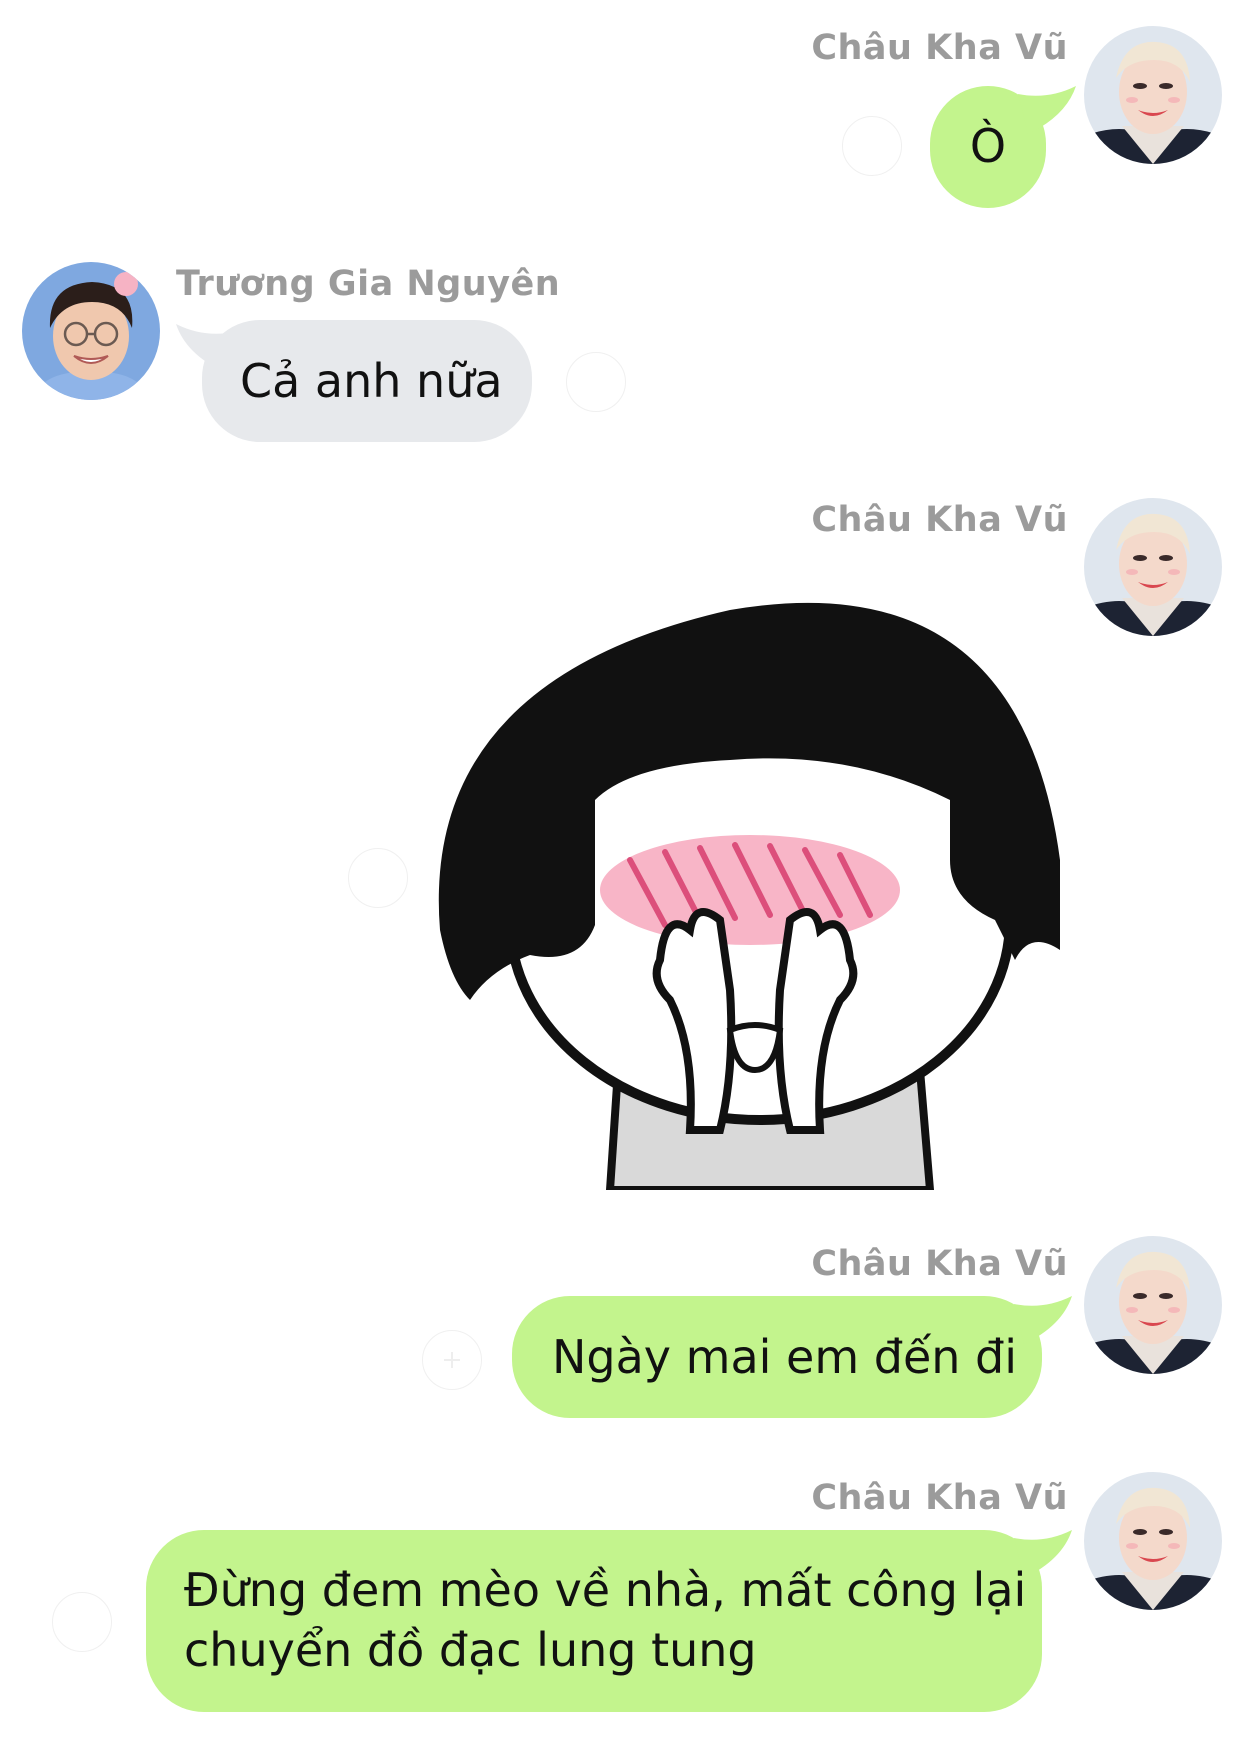 This screenshot has width=1242, height=1740. What do you see at coordinates (371, 381) in the screenshot?
I see `message-text: Cả anh nữa` at bounding box center [371, 381].